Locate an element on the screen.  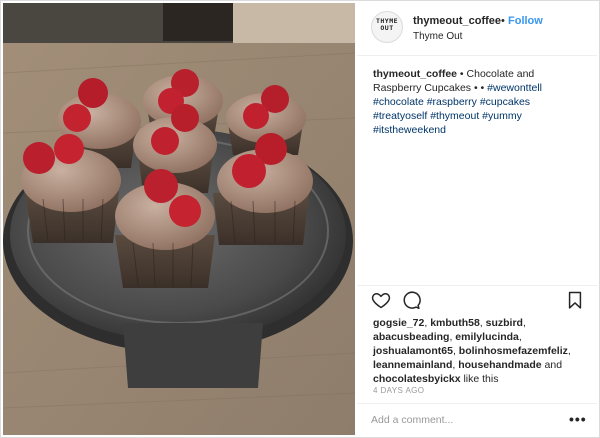
follow-button: Follow is located at coordinates (525, 21).